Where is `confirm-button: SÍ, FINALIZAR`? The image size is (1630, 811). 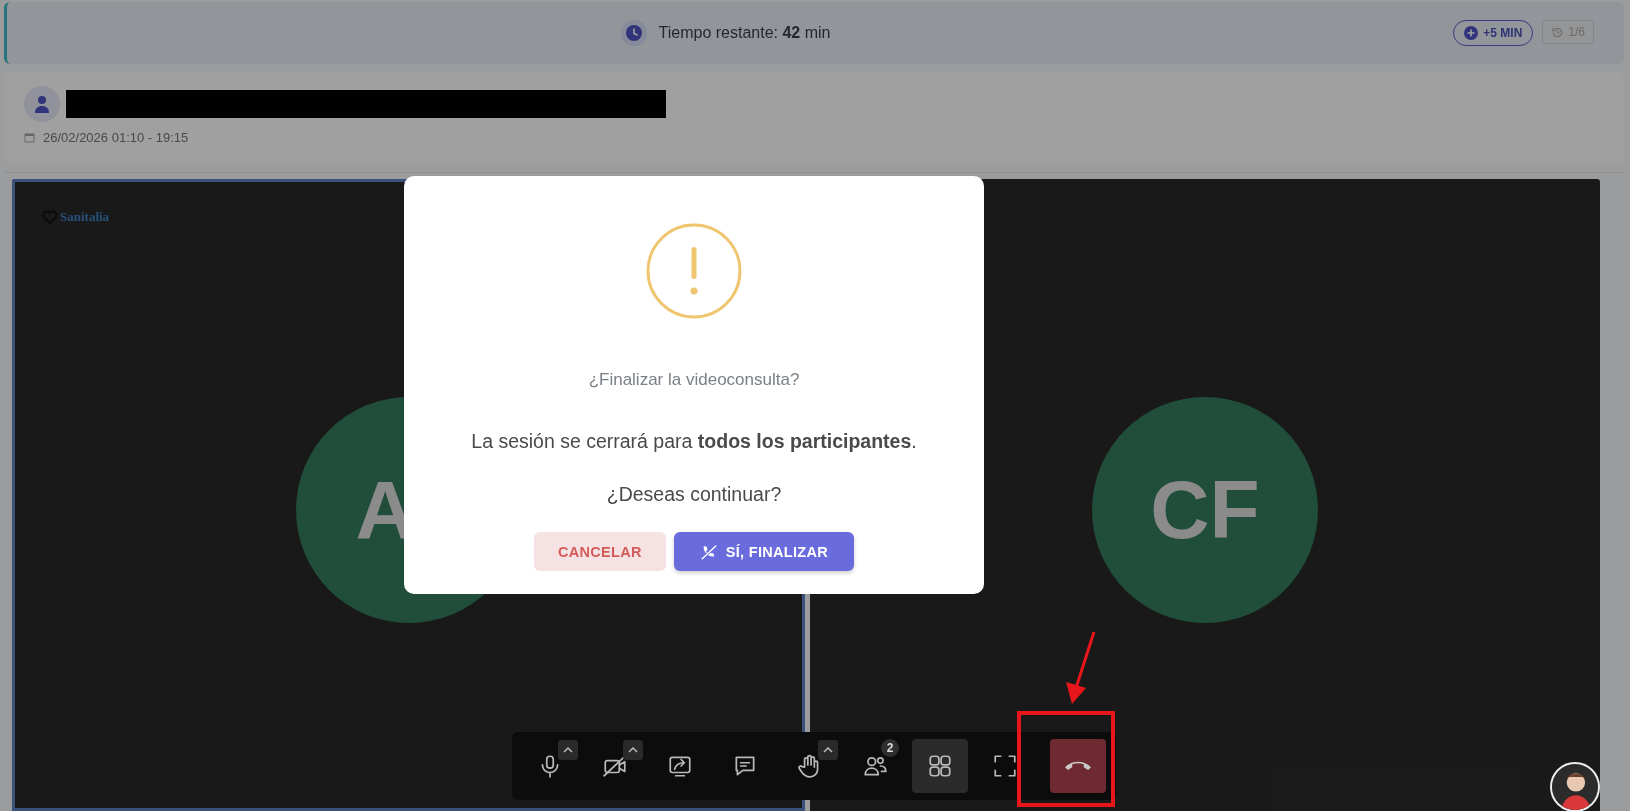
confirm-button: SÍ, FINALIZAR is located at coordinates (763, 551).